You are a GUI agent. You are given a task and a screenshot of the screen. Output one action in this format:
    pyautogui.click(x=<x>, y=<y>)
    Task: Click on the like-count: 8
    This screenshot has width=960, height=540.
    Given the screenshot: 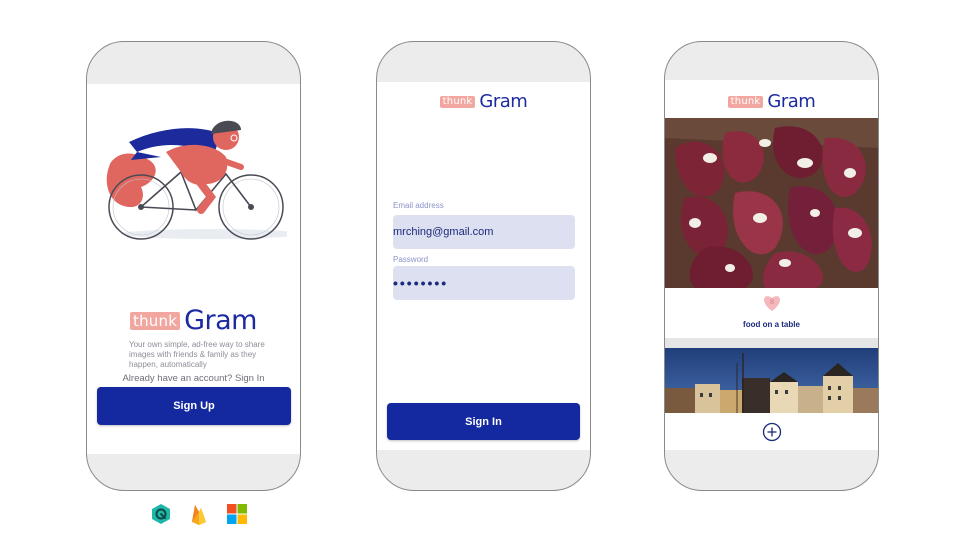 What is the action you would take?
    pyautogui.click(x=772, y=302)
    